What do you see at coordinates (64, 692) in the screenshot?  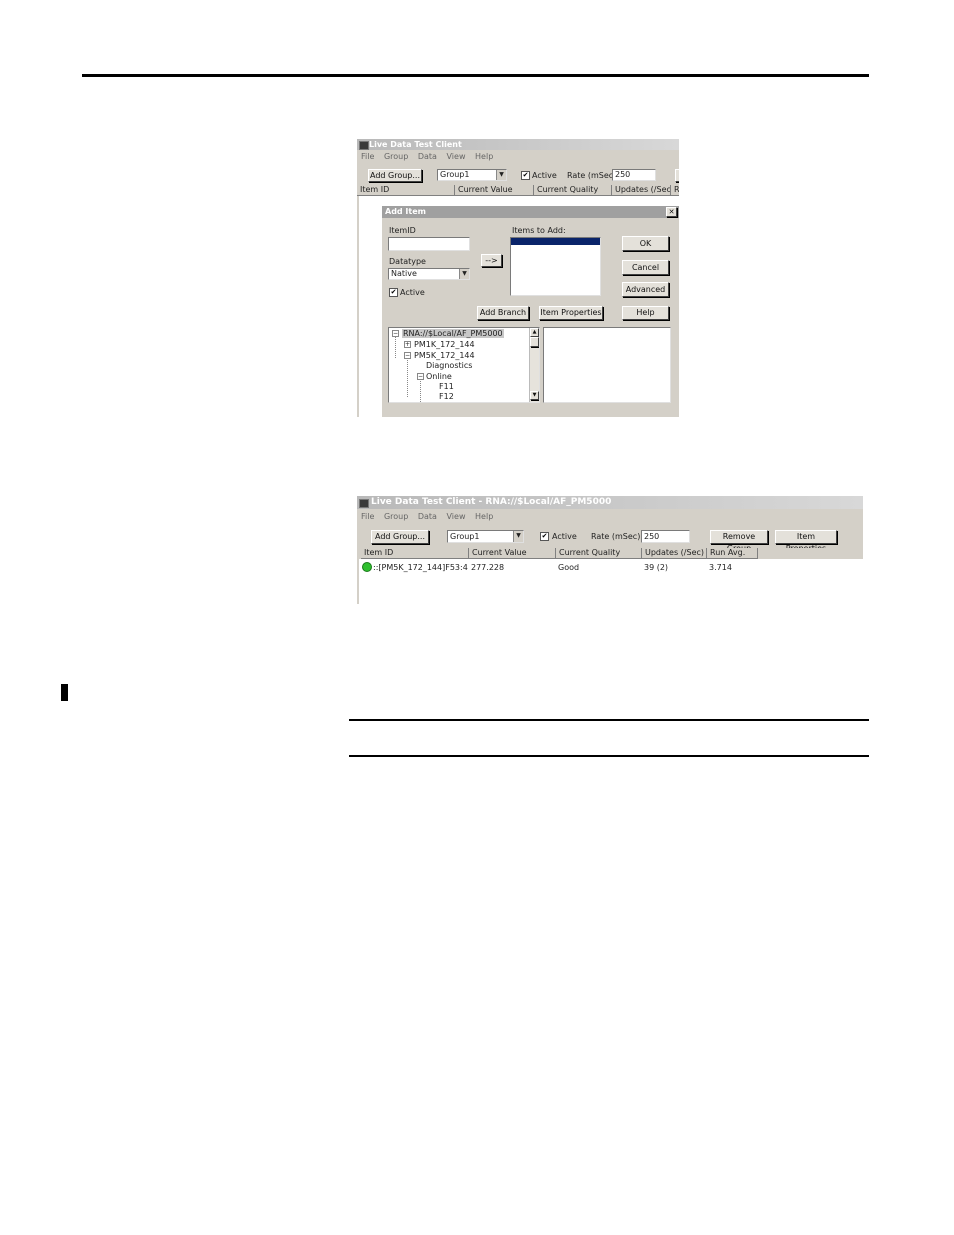 I see `change-bar` at bounding box center [64, 692].